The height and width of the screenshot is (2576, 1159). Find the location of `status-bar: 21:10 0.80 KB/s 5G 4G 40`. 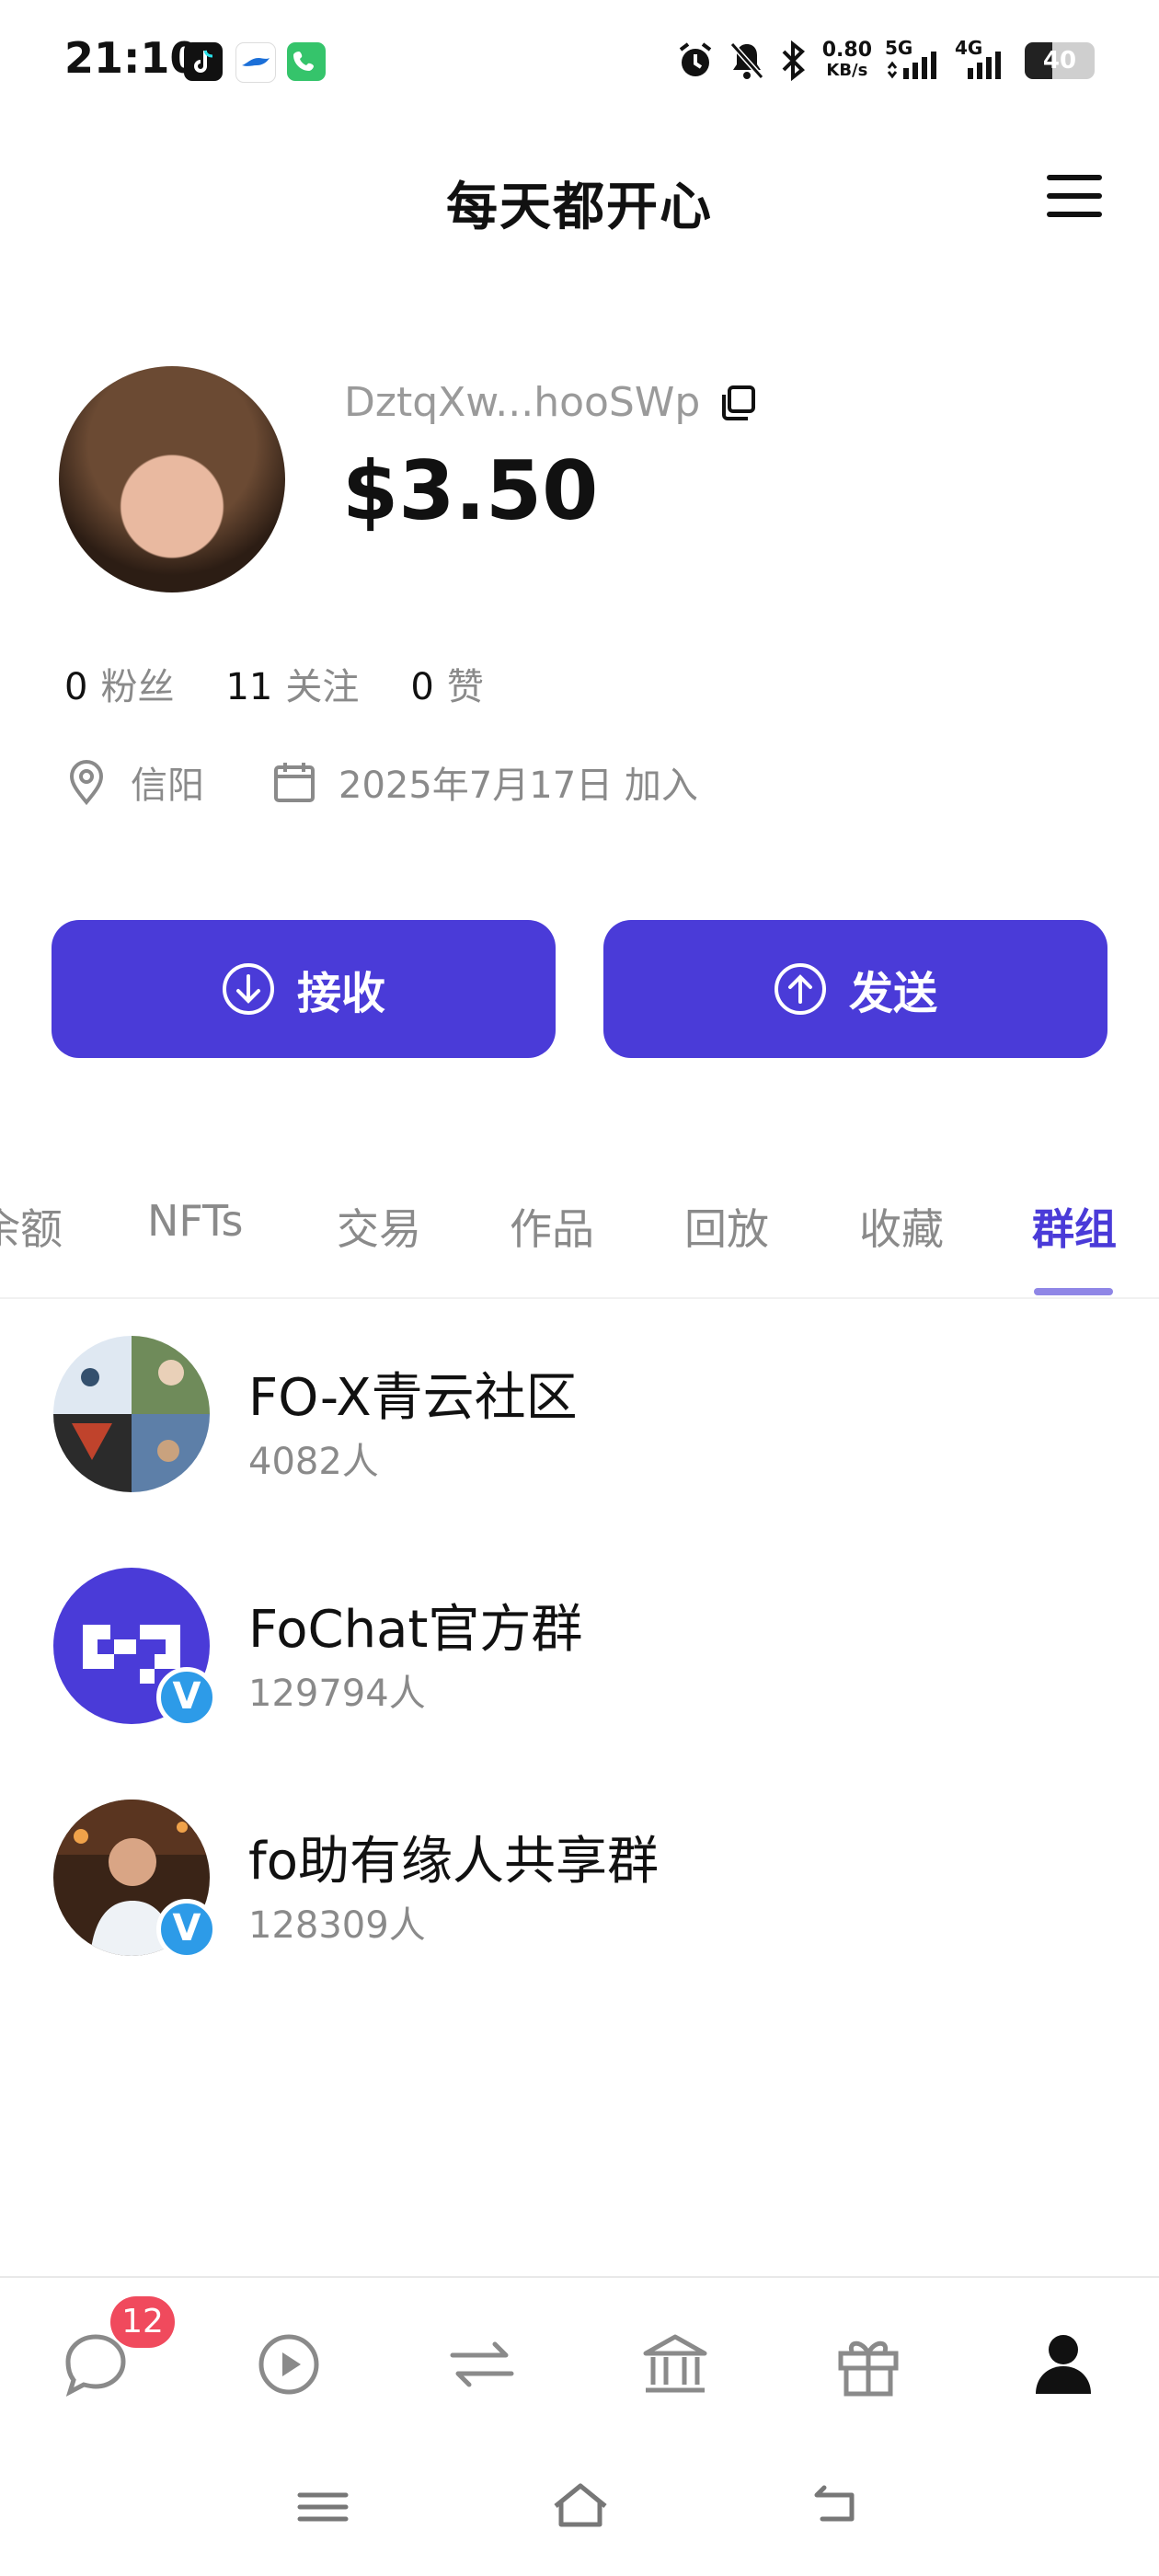

status-bar: 21:10 0.80 KB/s 5G 4G 40 is located at coordinates (579, 64).